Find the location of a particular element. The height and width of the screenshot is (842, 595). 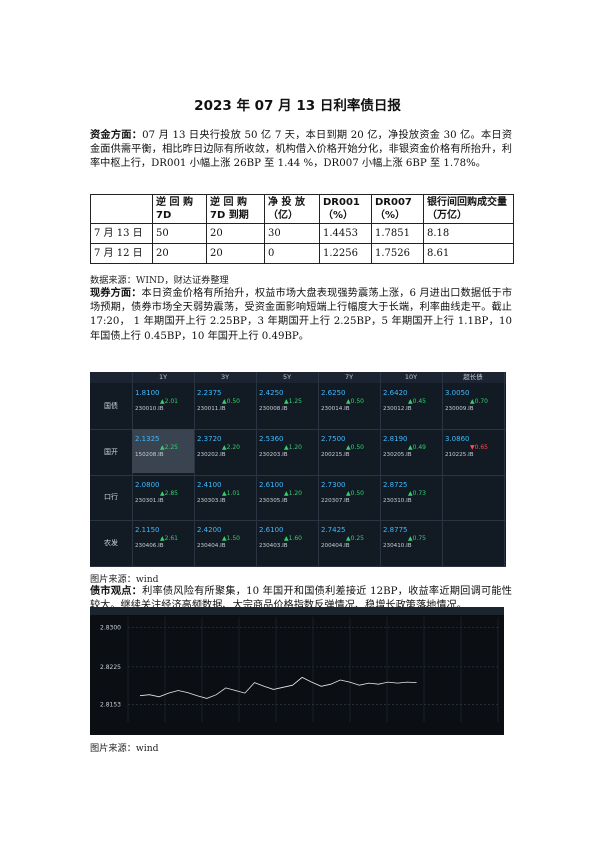

quote-cell: 2.6100 ▲1.20 230305.IB is located at coordinates (287, 497).